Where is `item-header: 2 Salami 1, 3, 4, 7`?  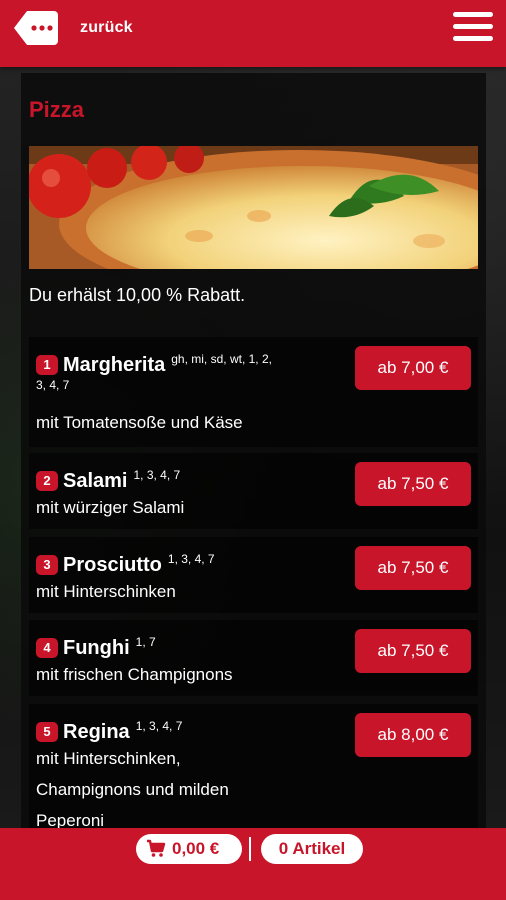 item-header: 2 Salami 1, 3, 4, 7 is located at coordinates (196, 479).